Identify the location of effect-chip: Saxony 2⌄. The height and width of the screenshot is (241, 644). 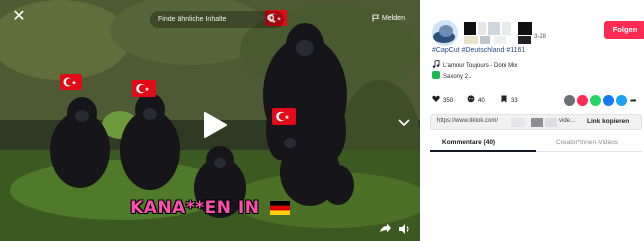
(452, 76).